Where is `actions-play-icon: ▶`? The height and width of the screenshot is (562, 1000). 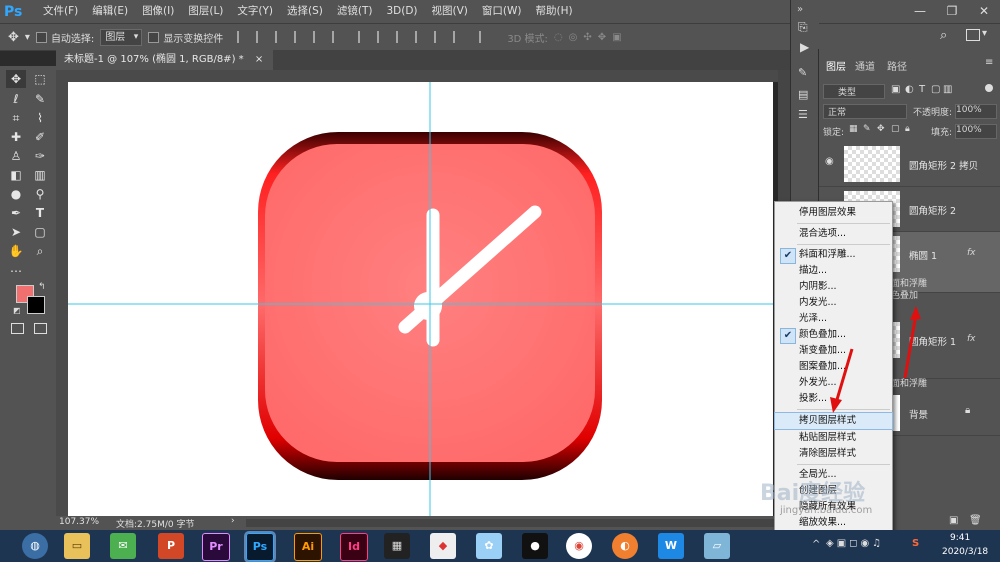 actions-play-icon: ▶ is located at coordinates (804, 47).